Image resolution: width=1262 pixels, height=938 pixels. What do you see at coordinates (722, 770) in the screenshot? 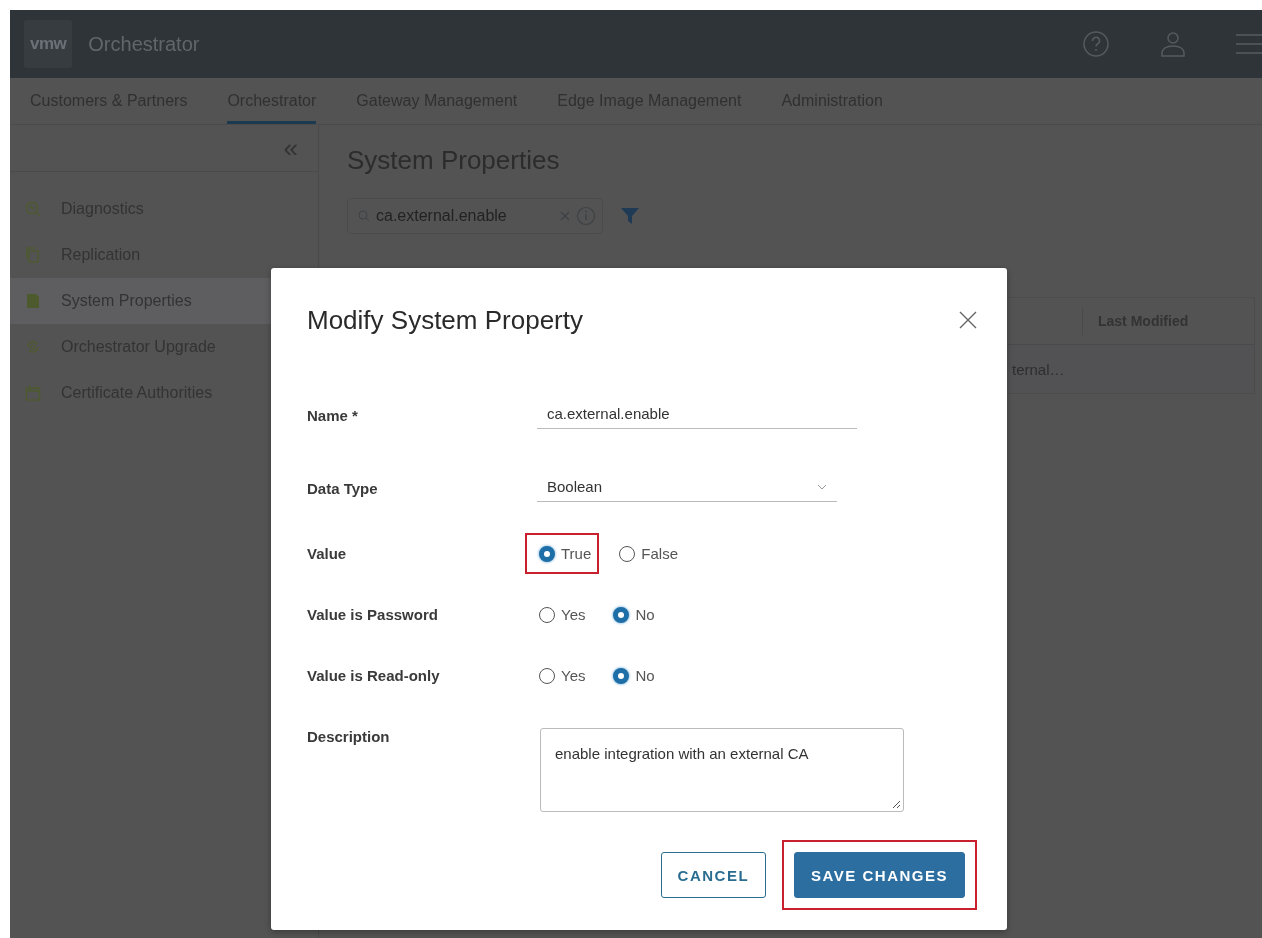
I see `description-field: enable integration with an external CA` at bounding box center [722, 770].